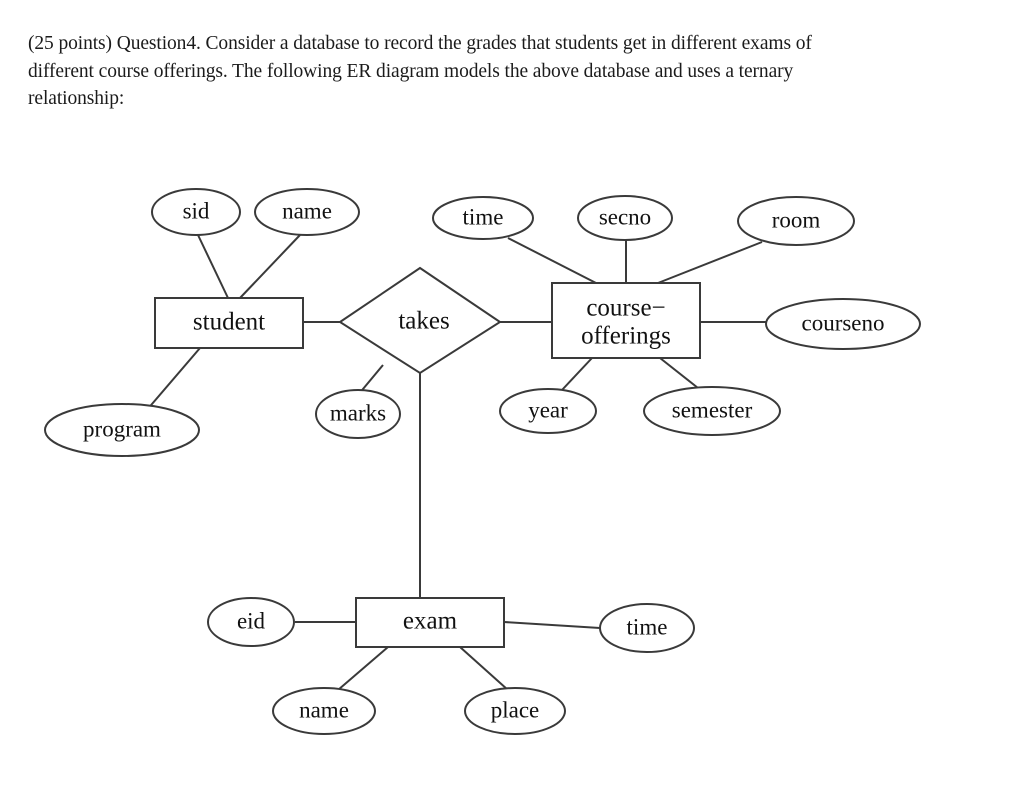  I want to click on edge-exam-examname, so click(363, 668).